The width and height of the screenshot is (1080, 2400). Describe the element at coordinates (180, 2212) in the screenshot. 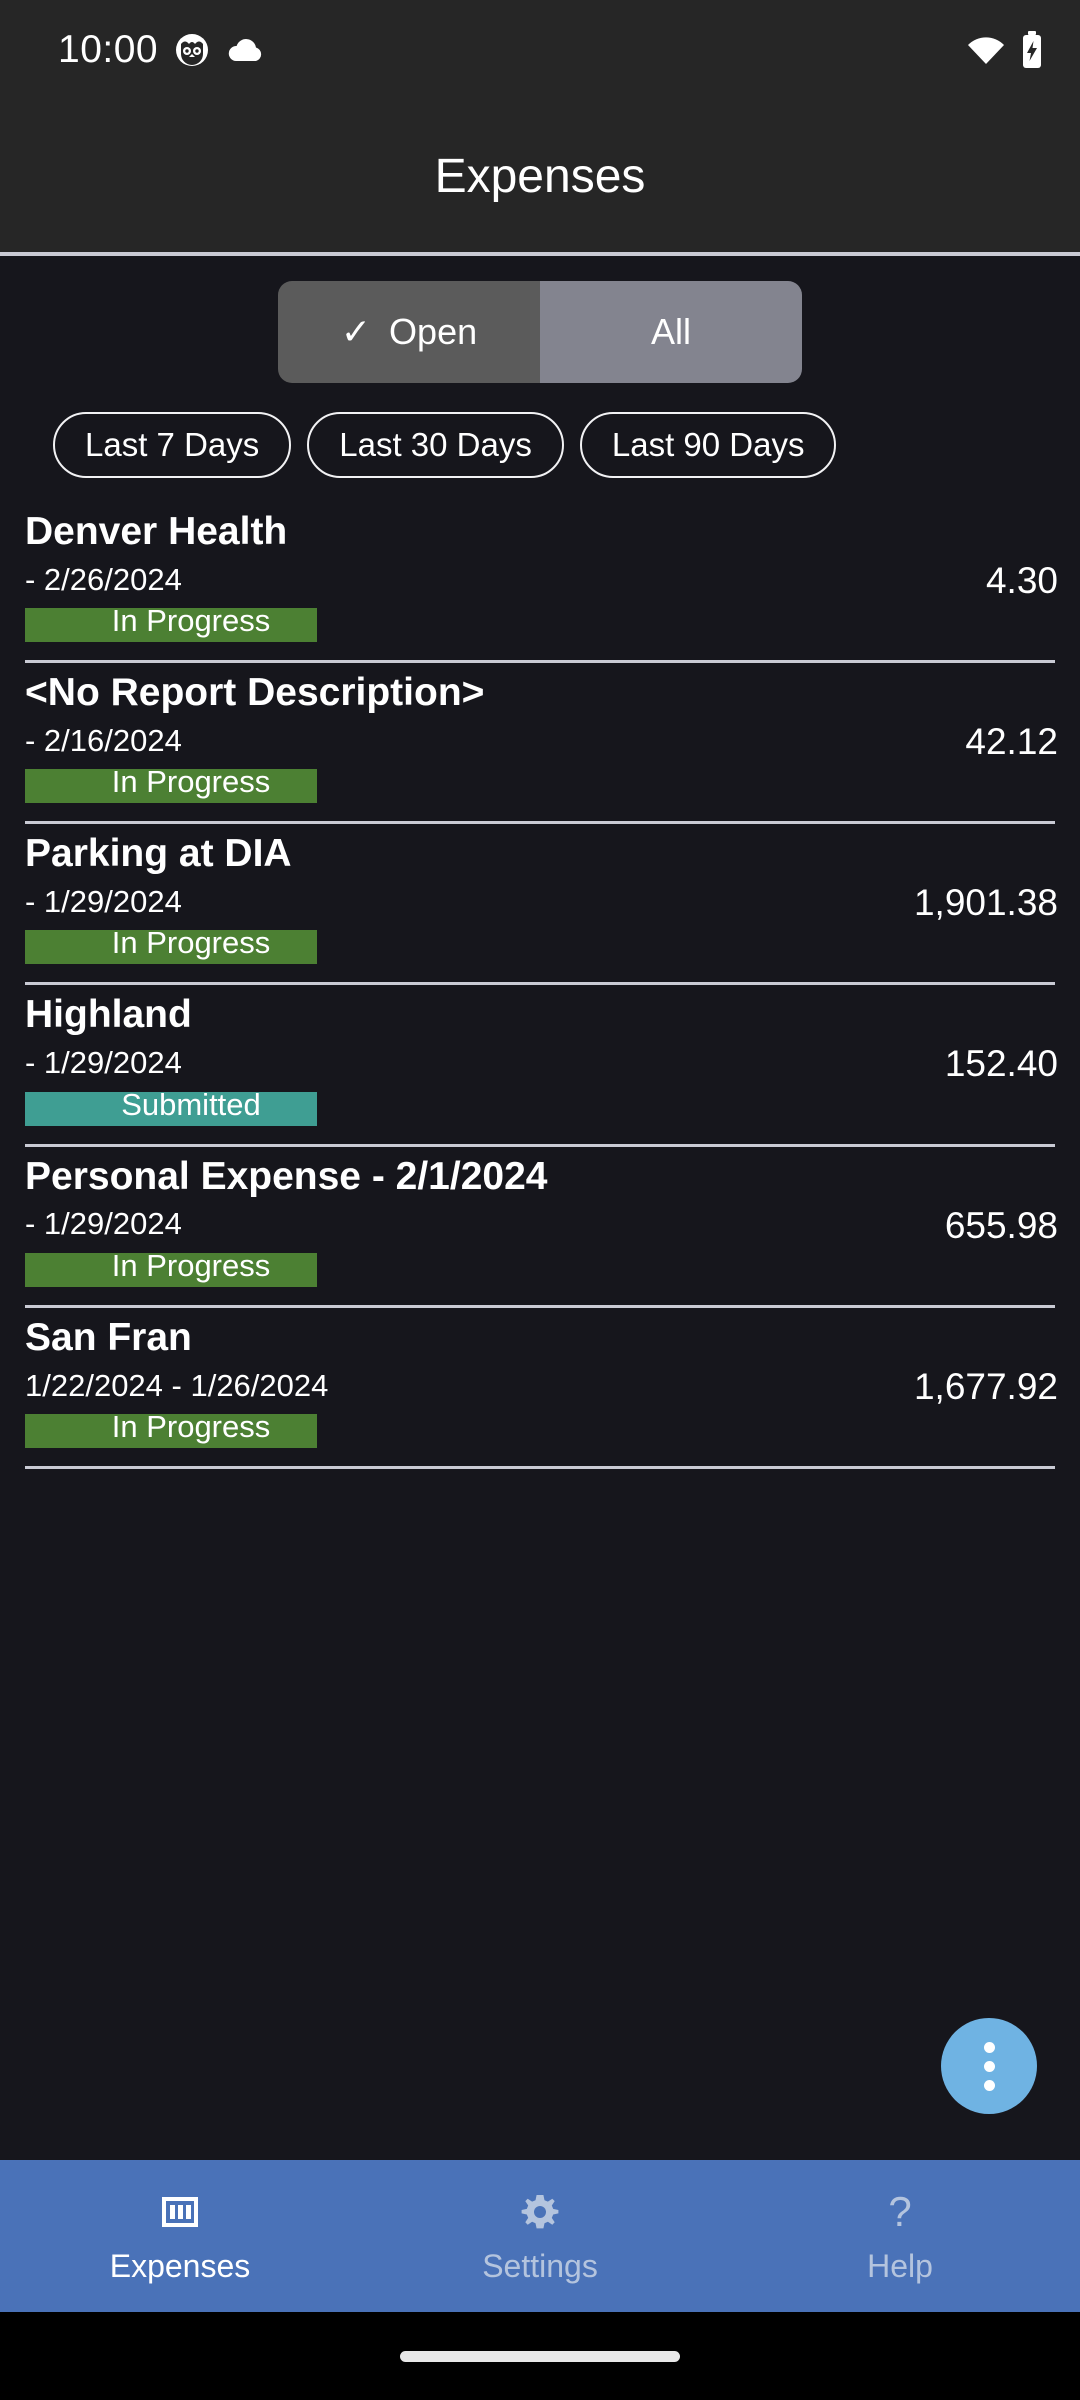

I see `banknote-100-icon` at that location.